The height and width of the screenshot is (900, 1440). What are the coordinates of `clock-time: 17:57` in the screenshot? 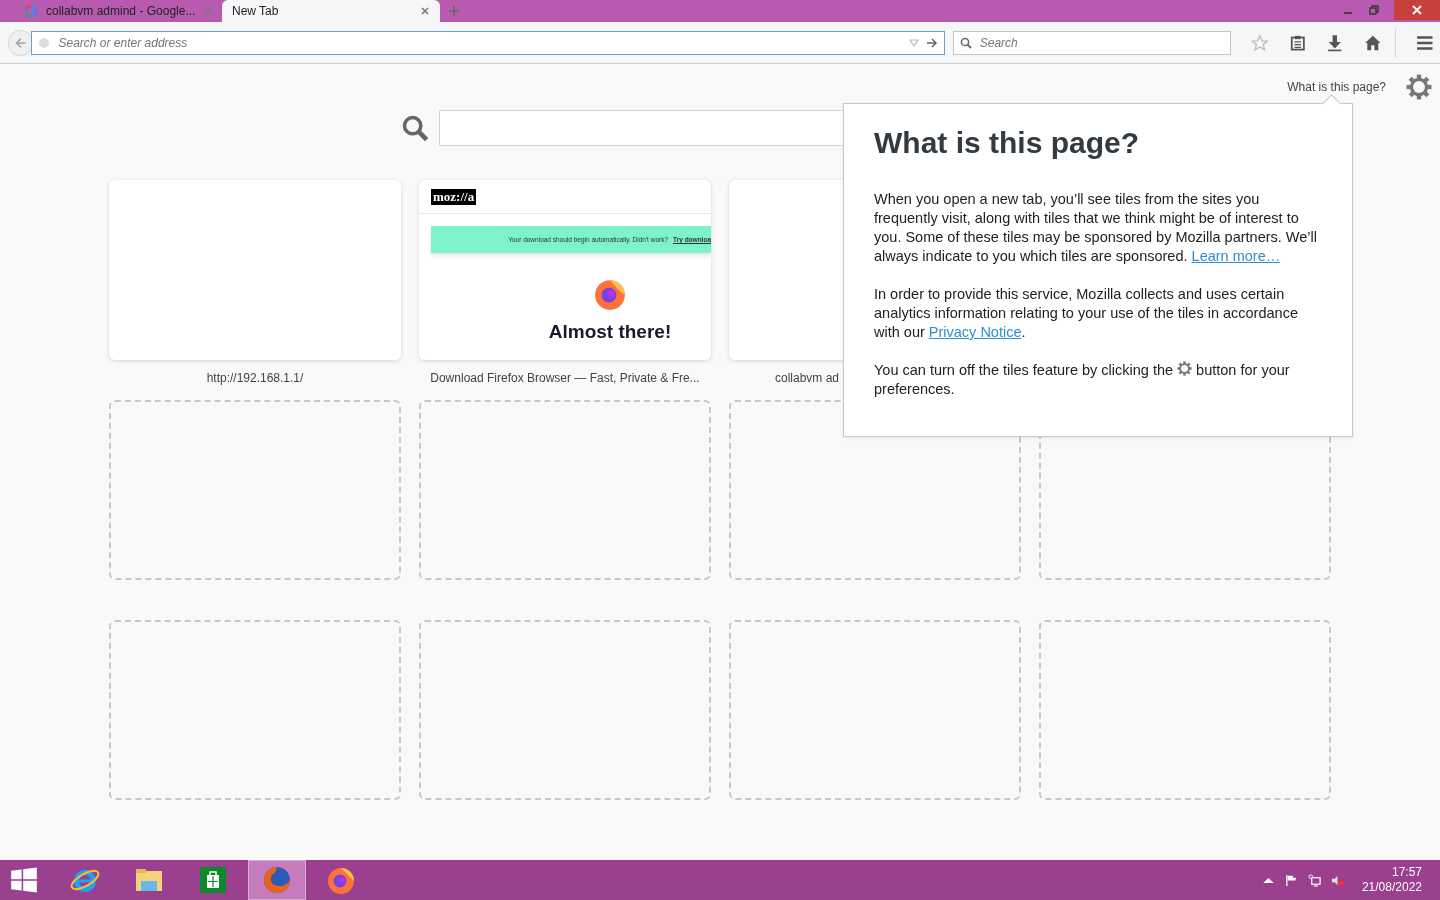 It's located at (1406, 872).